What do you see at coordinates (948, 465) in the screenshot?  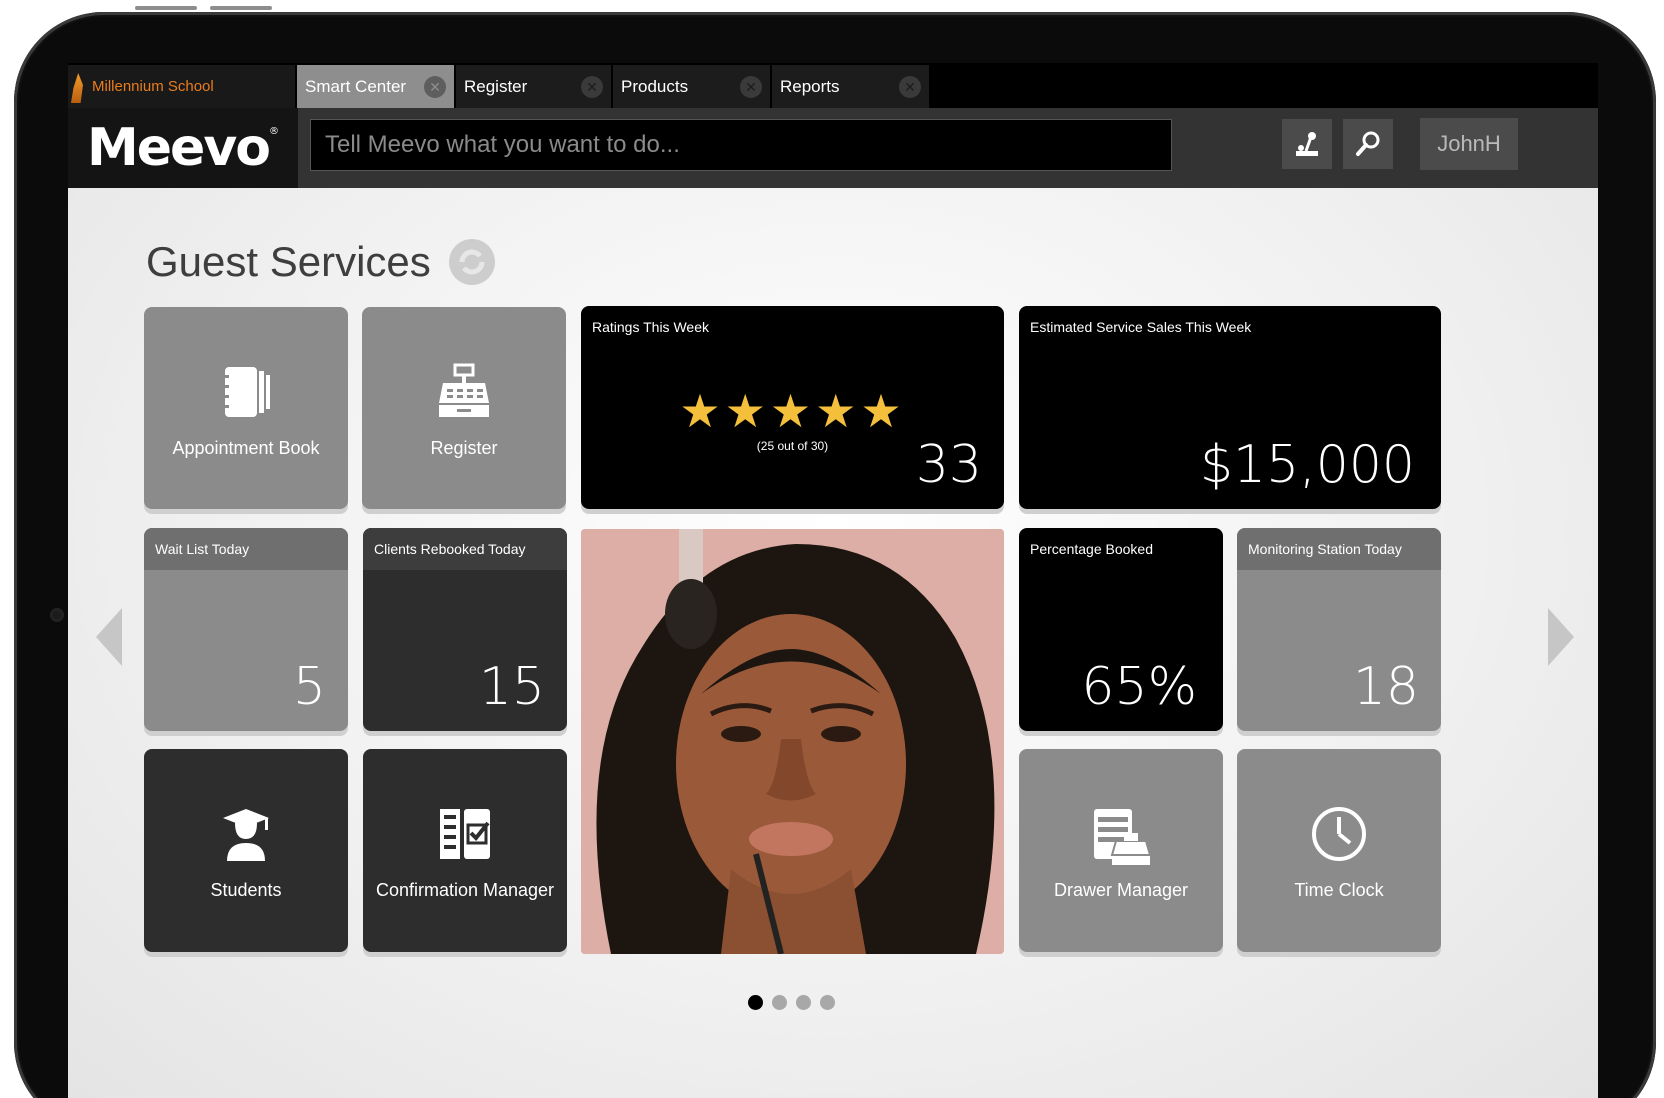 I see `tile-value: 33` at bounding box center [948, 465].